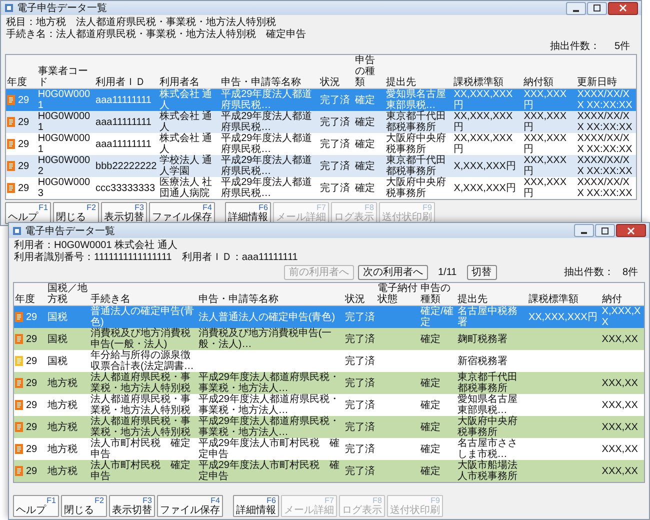 The image size is (650, 520). I want to click on table-cell-text: XXXX/XX/XX XX:XX:XX, so click(605, 122).